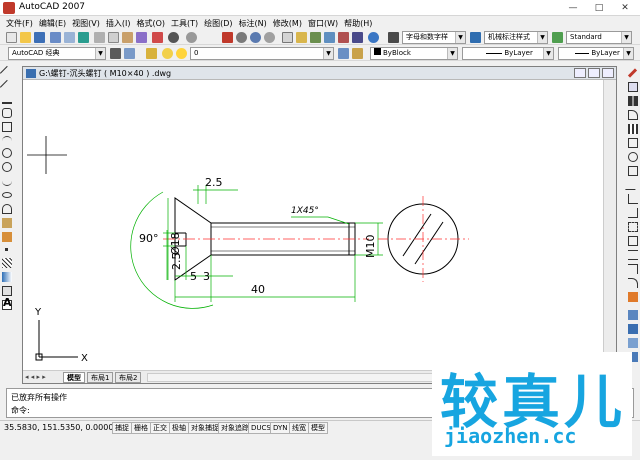 The height and width of the screenshot is (460, 640). I want to click on calculator-icon, so click(357, 37).